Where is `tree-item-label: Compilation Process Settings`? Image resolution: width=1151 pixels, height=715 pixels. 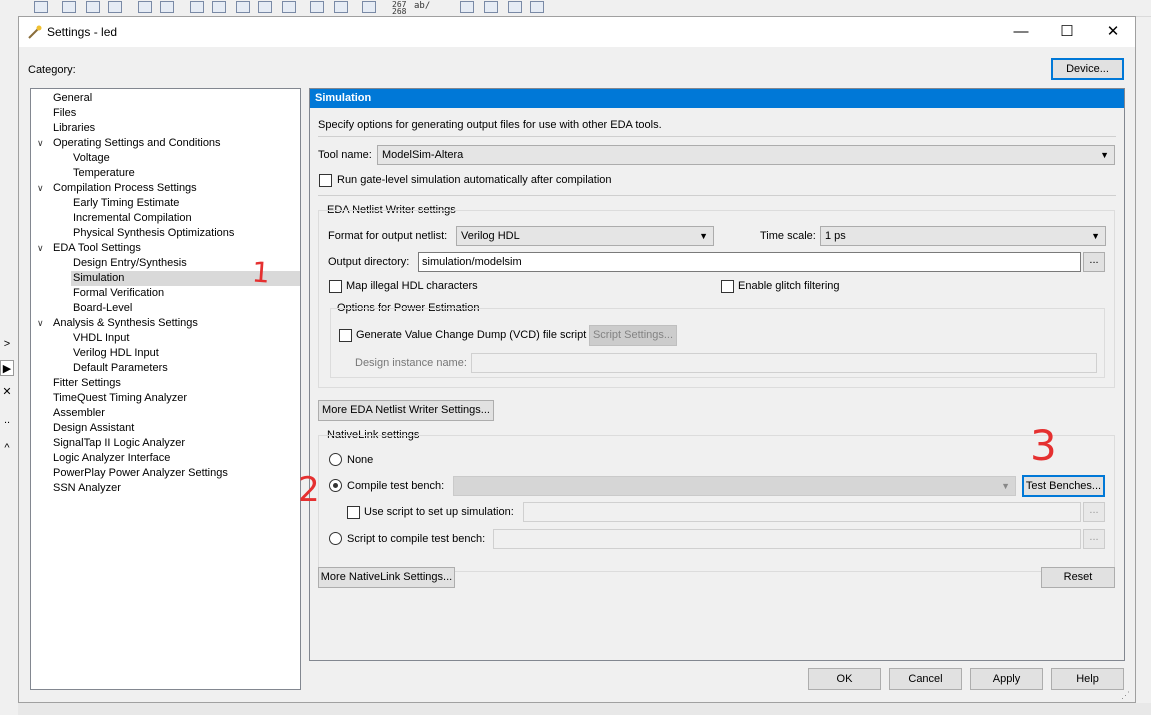
tree-item-label: Compilation Process Settings is located at coordinates (125, 188).